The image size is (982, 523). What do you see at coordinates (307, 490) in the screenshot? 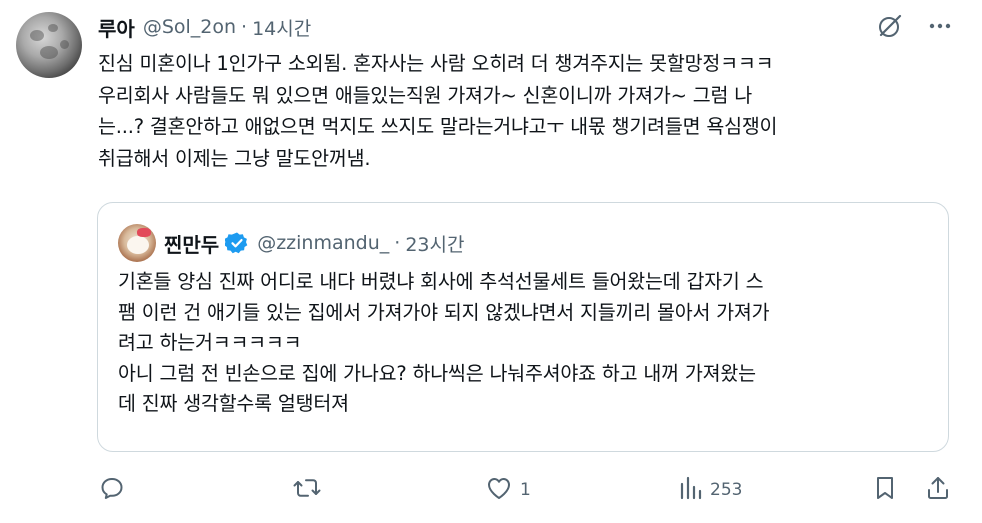
I see `repost-icon` at bounding box center [307, 490].